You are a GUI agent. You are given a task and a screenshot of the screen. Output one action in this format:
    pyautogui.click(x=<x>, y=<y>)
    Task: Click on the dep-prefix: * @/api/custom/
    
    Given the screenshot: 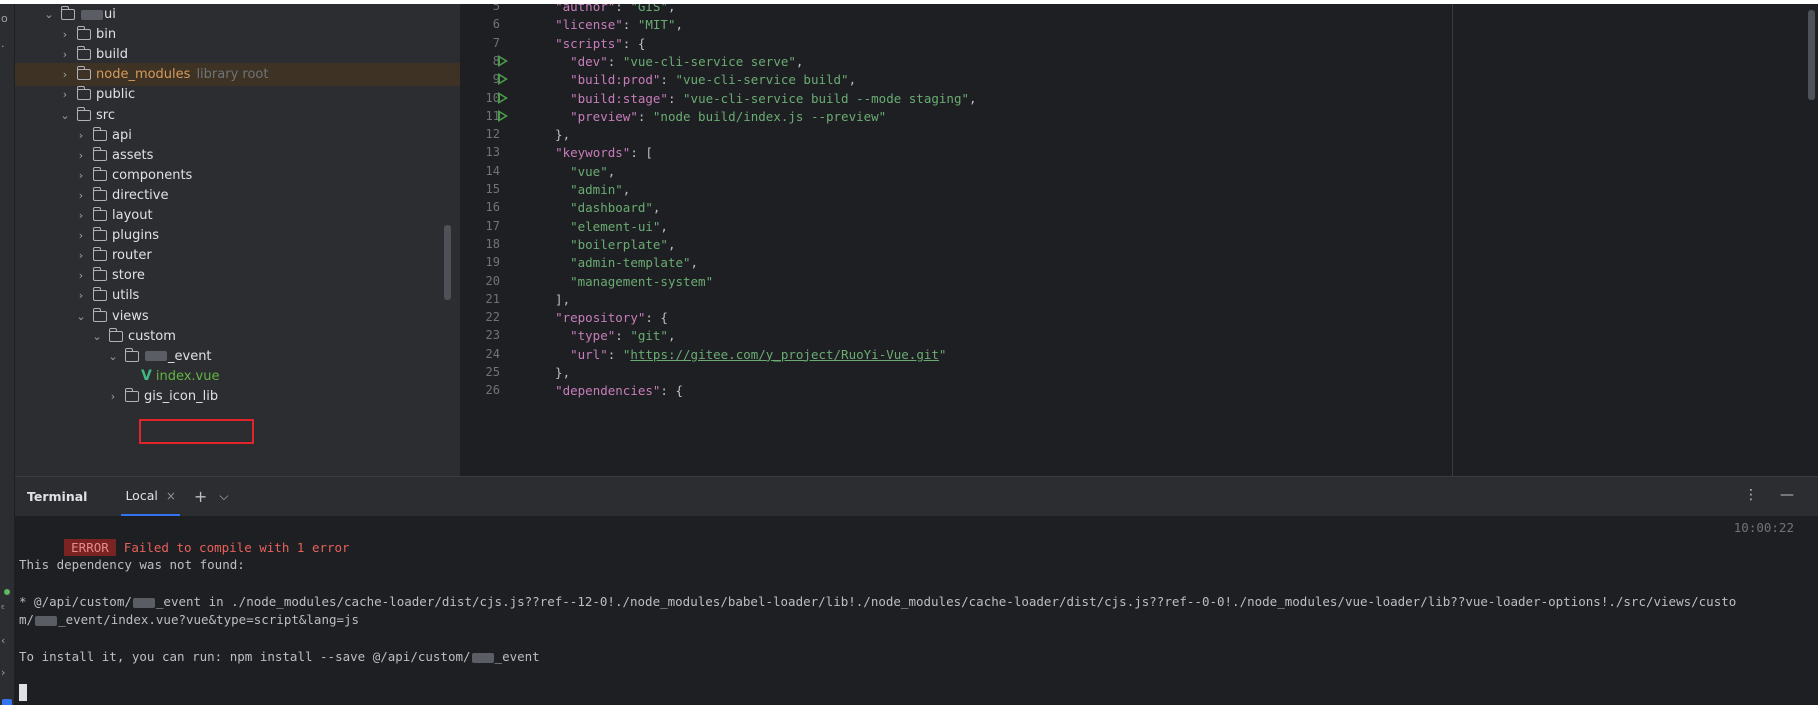 What is the action you would take?
    pyautogui.click(x=75, y=601)
    